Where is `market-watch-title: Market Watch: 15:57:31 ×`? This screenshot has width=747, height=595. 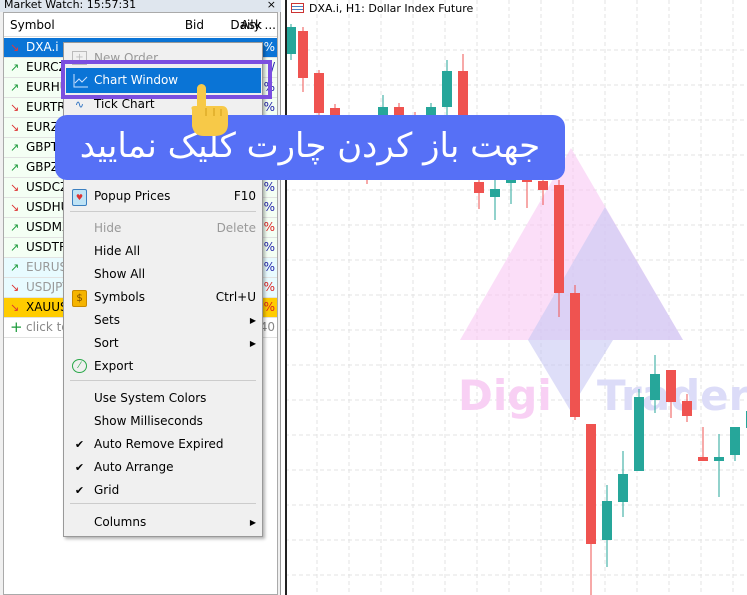
market-watch-title: Market Watch: 15:57:31 × is located at coordinates (140, 6).